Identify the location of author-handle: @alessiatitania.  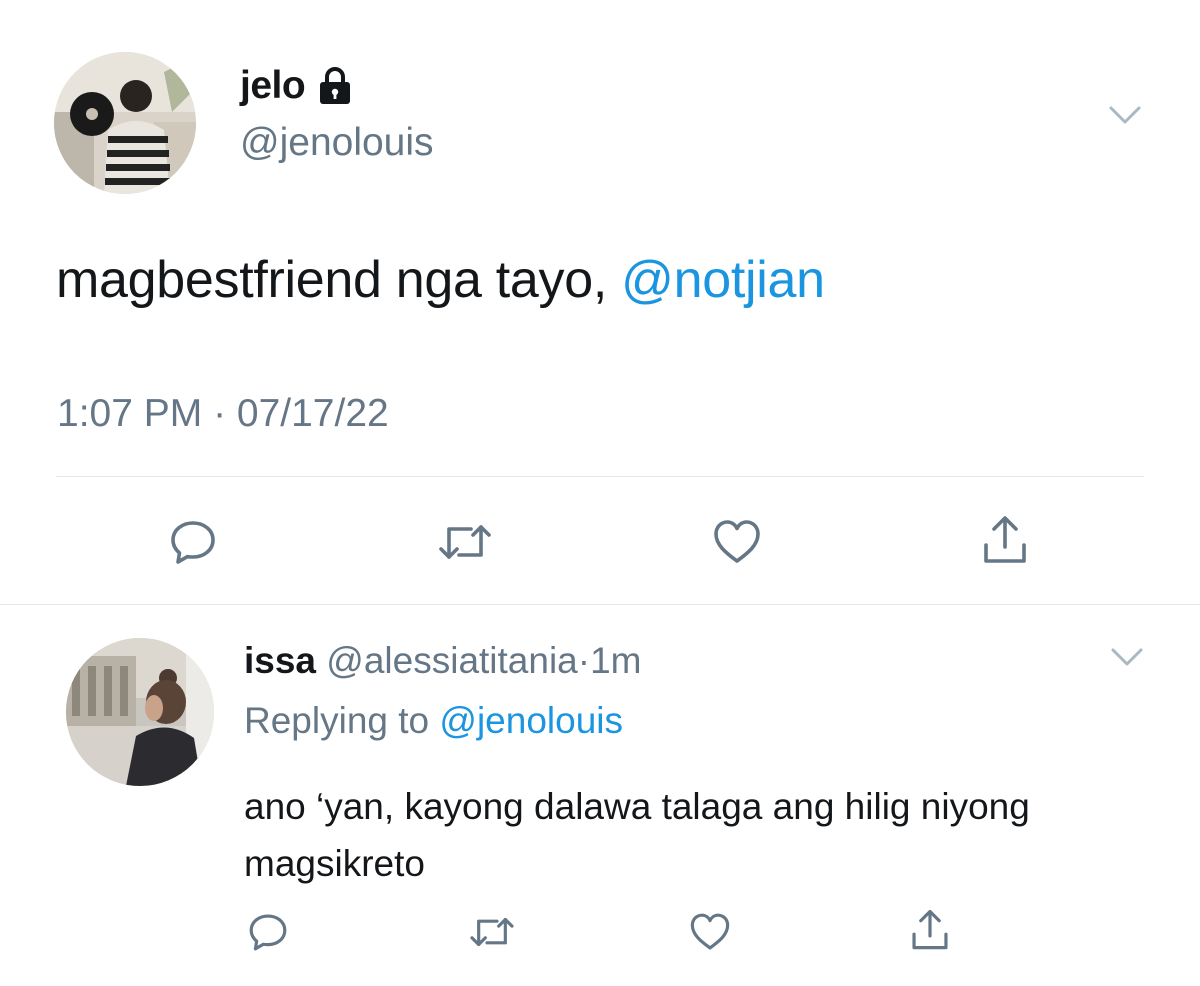
(451, 660).